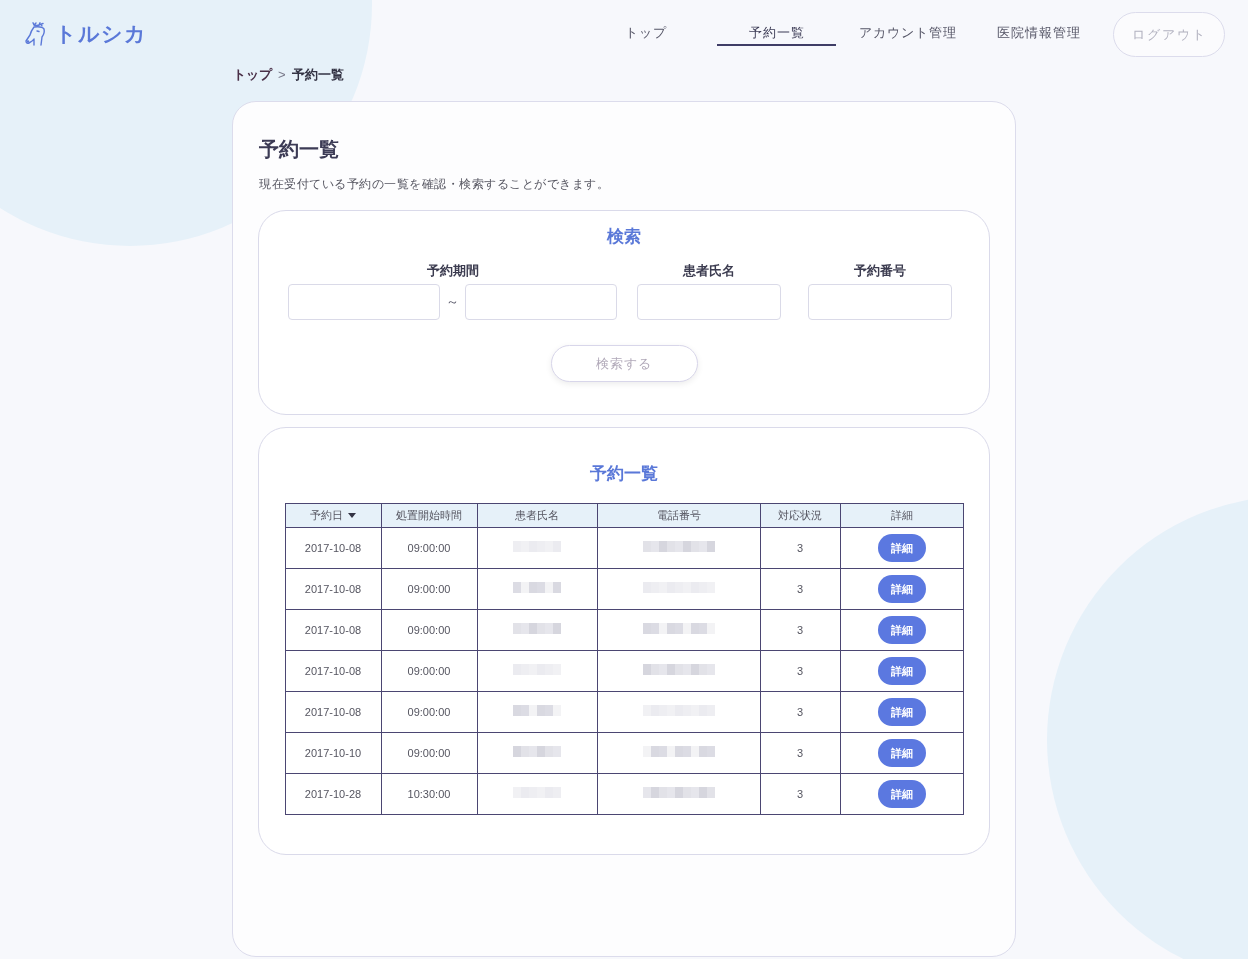 This screenshot has width=1248, height=959. What do you see at coordinates (299, 149) in the screenshot?
I see `page-title: 予約一覧` at bounding box center [299, 149].